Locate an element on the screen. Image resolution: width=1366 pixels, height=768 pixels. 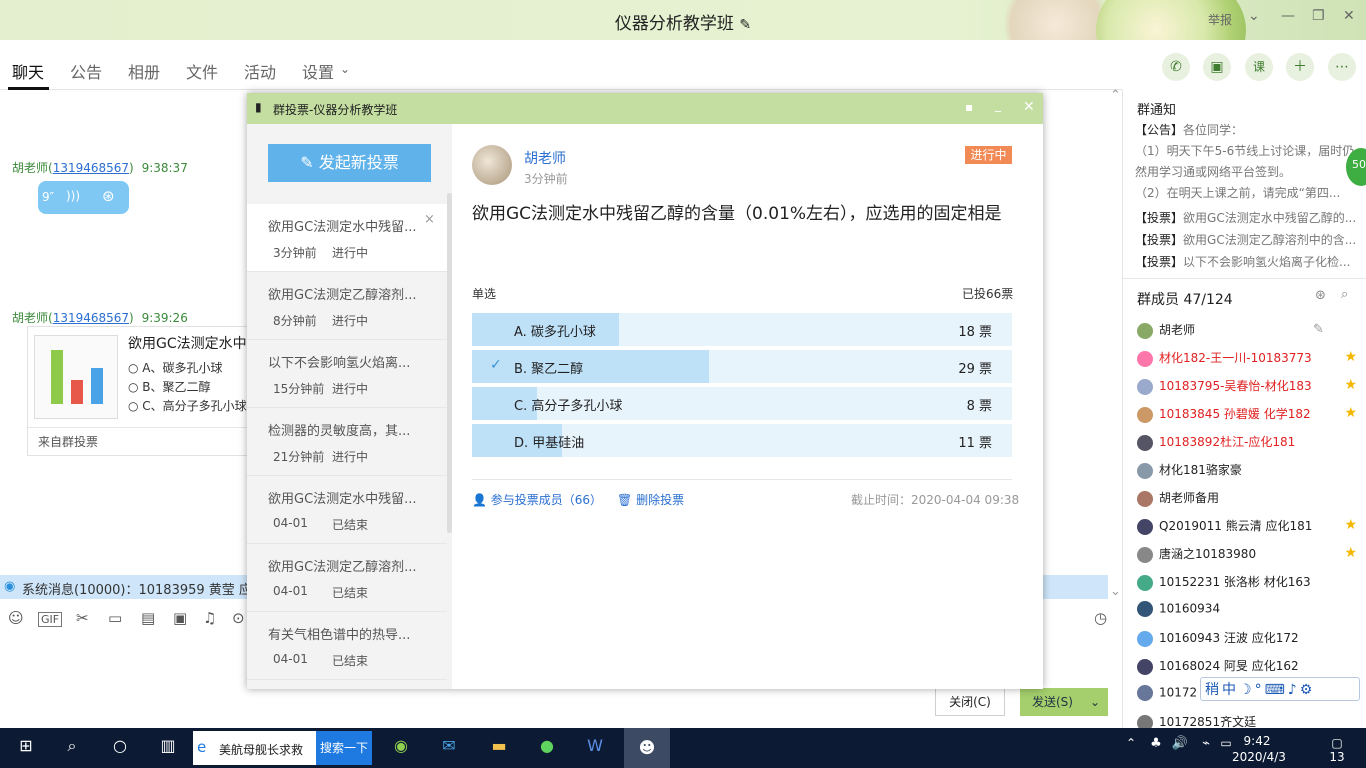
more-icon: ⋯ is located at coordinates (1342, 67).